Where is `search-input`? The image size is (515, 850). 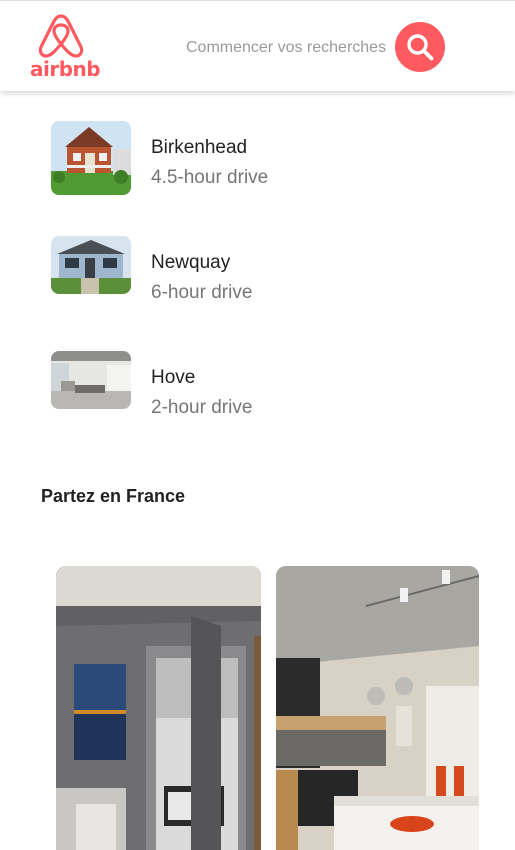 search-input is located at coordinates (286, 48).